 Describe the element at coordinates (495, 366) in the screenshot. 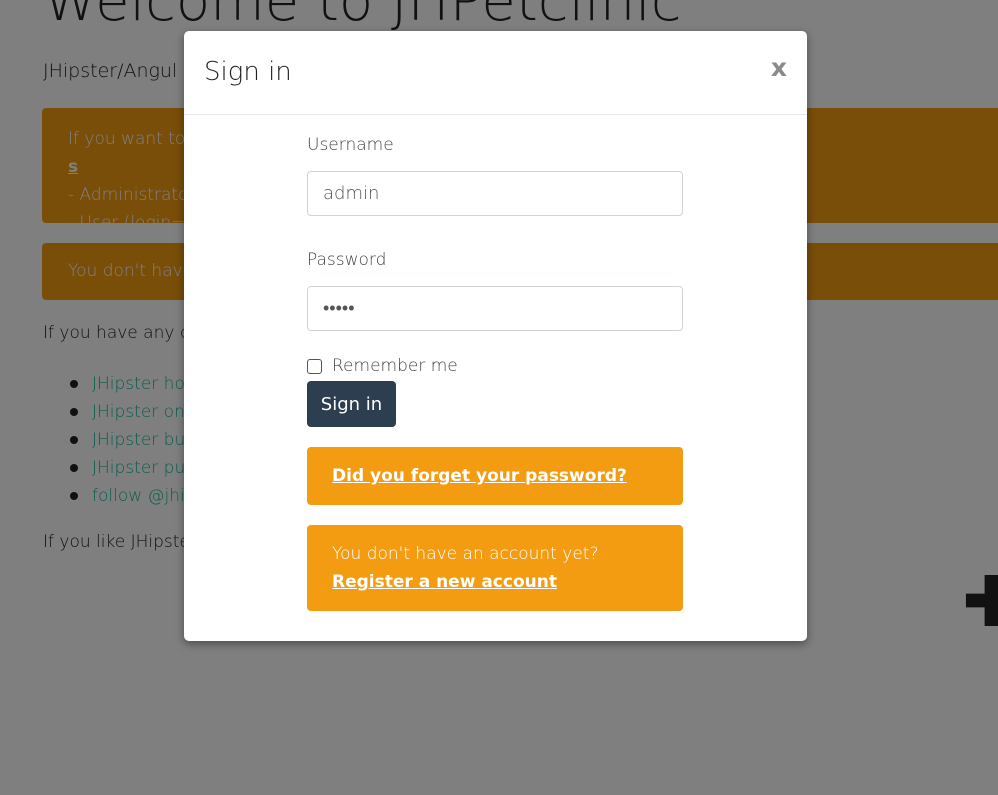

I see `remember-me-row: Remember me` at that location.